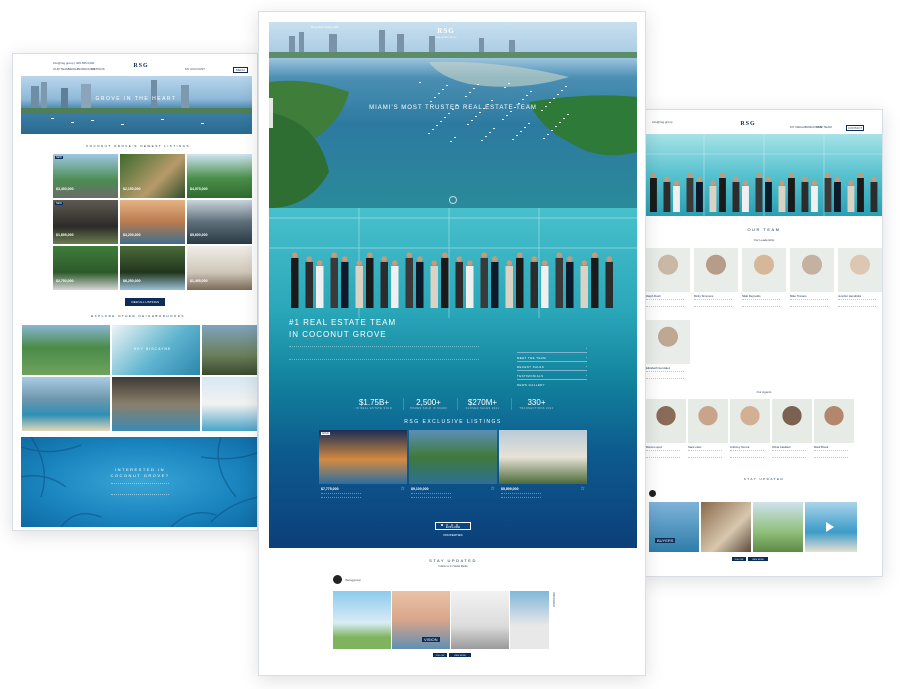  I want to click on carousel-dots, so click(453, 519).